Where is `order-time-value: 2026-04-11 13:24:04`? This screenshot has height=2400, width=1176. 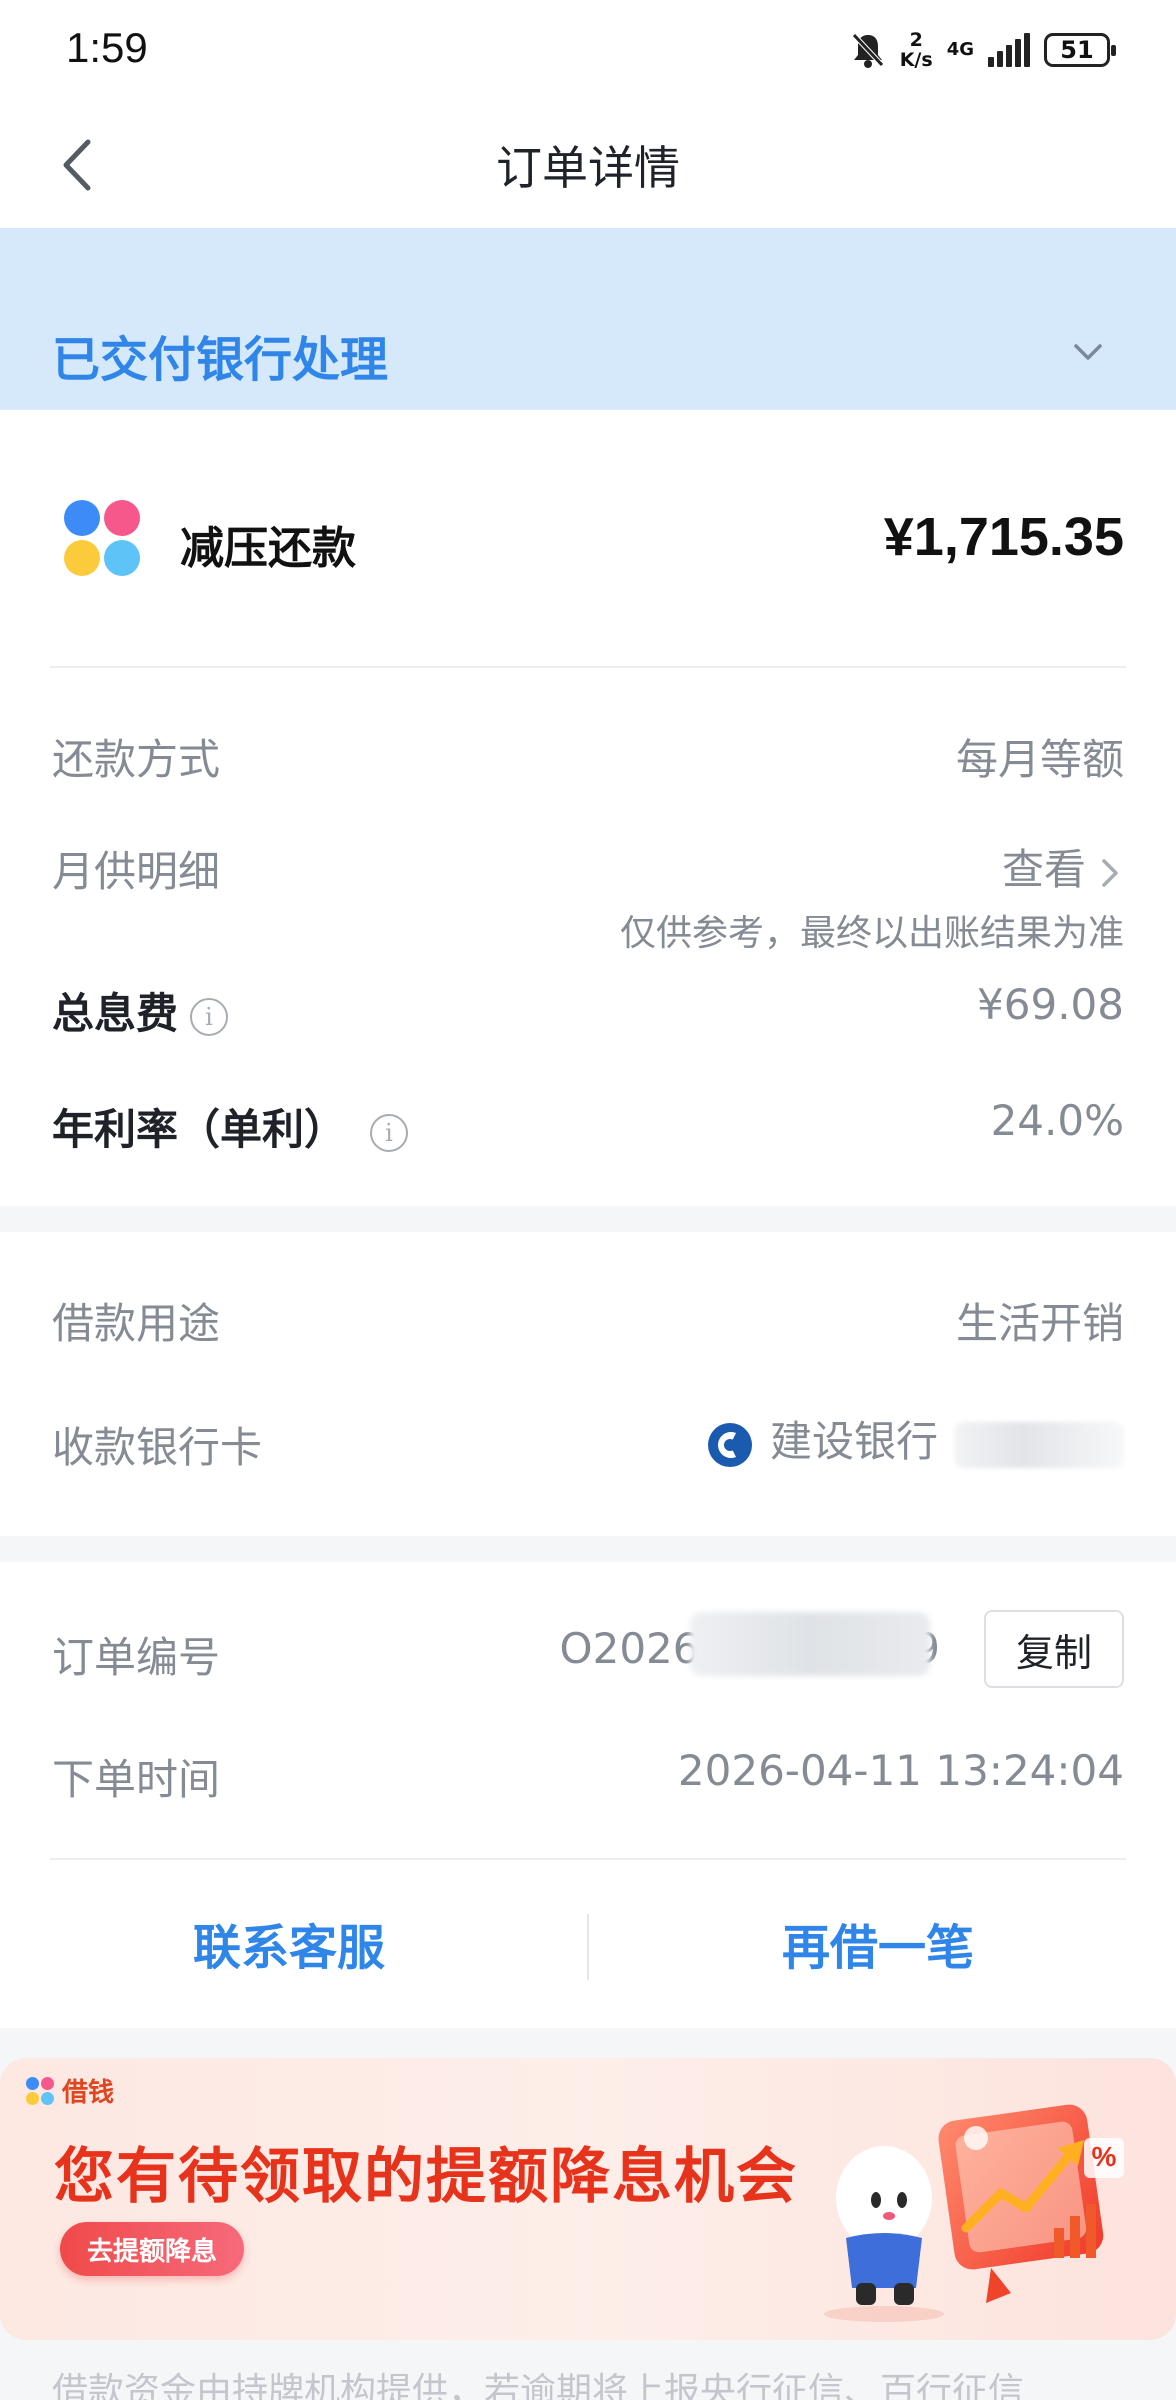 order-time-value: 2026-04-11 13:24:04 is located at coordinates (900, 1770).